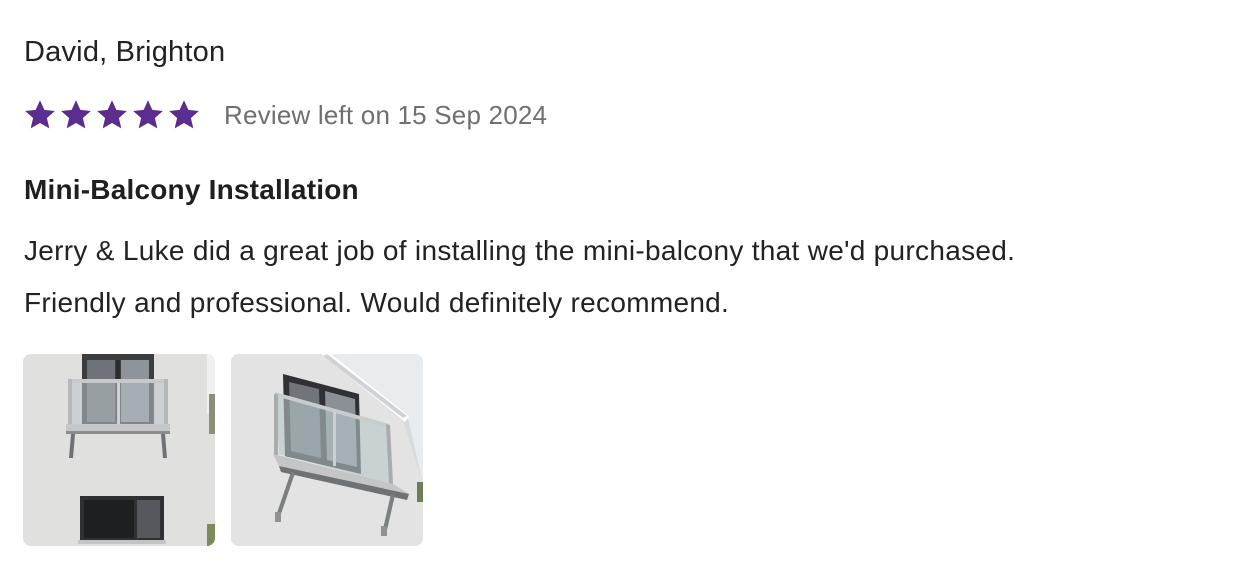 Image resolution: width=1242 pixels, height=572 pixels. Describe the element at coordinates (386, 115) in the screenshot. I see `review-date: Review left on 15 Sep 2024` at that location.